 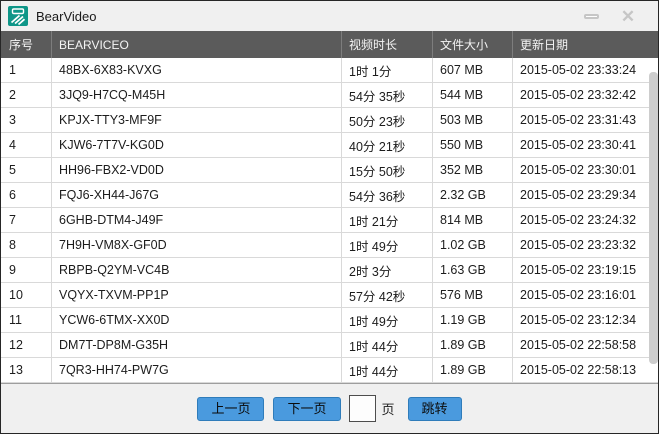 I want to click on cell-duration: 40分 21秒, so click(x=386, y=145).